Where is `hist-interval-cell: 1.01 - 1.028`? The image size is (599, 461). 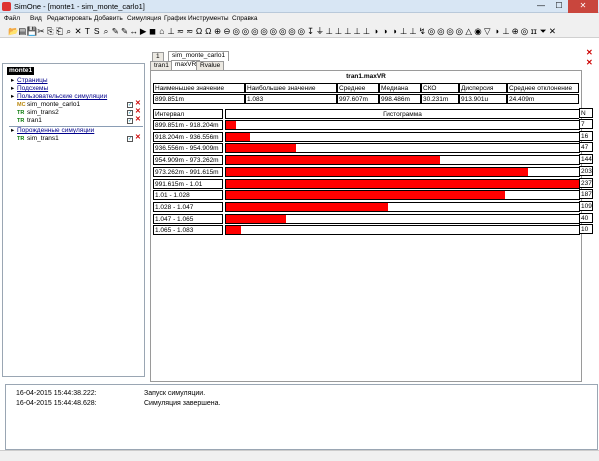
hist-interval-cell: 1.01 - 1.028 is located at coordinates (188, 195).